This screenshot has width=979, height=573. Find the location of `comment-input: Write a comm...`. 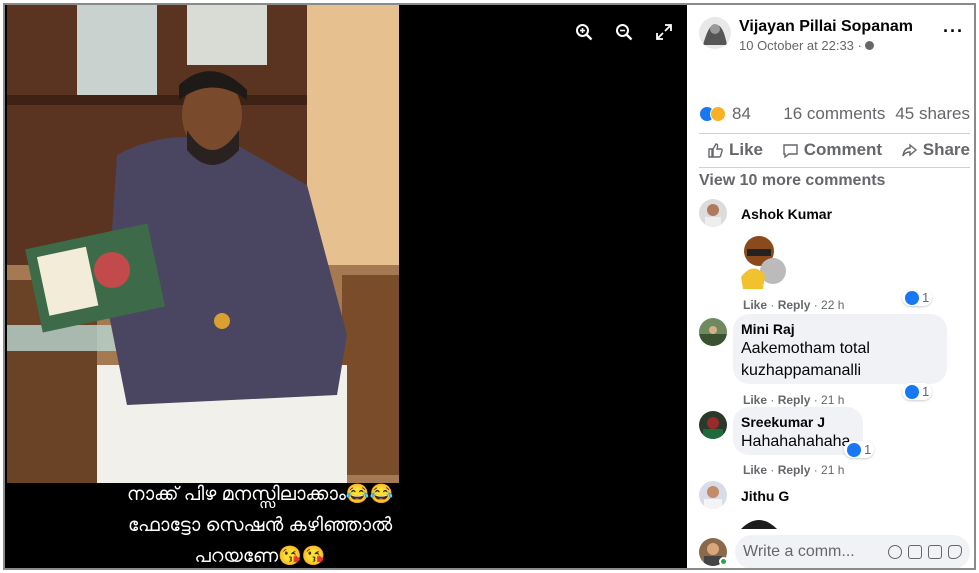

comment-input: Write a comm... is located at coordinates (852, 551).